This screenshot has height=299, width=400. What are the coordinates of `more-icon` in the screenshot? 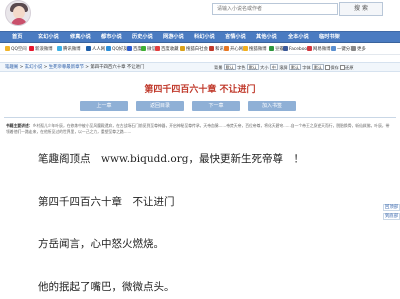 It's located at (353, 48).